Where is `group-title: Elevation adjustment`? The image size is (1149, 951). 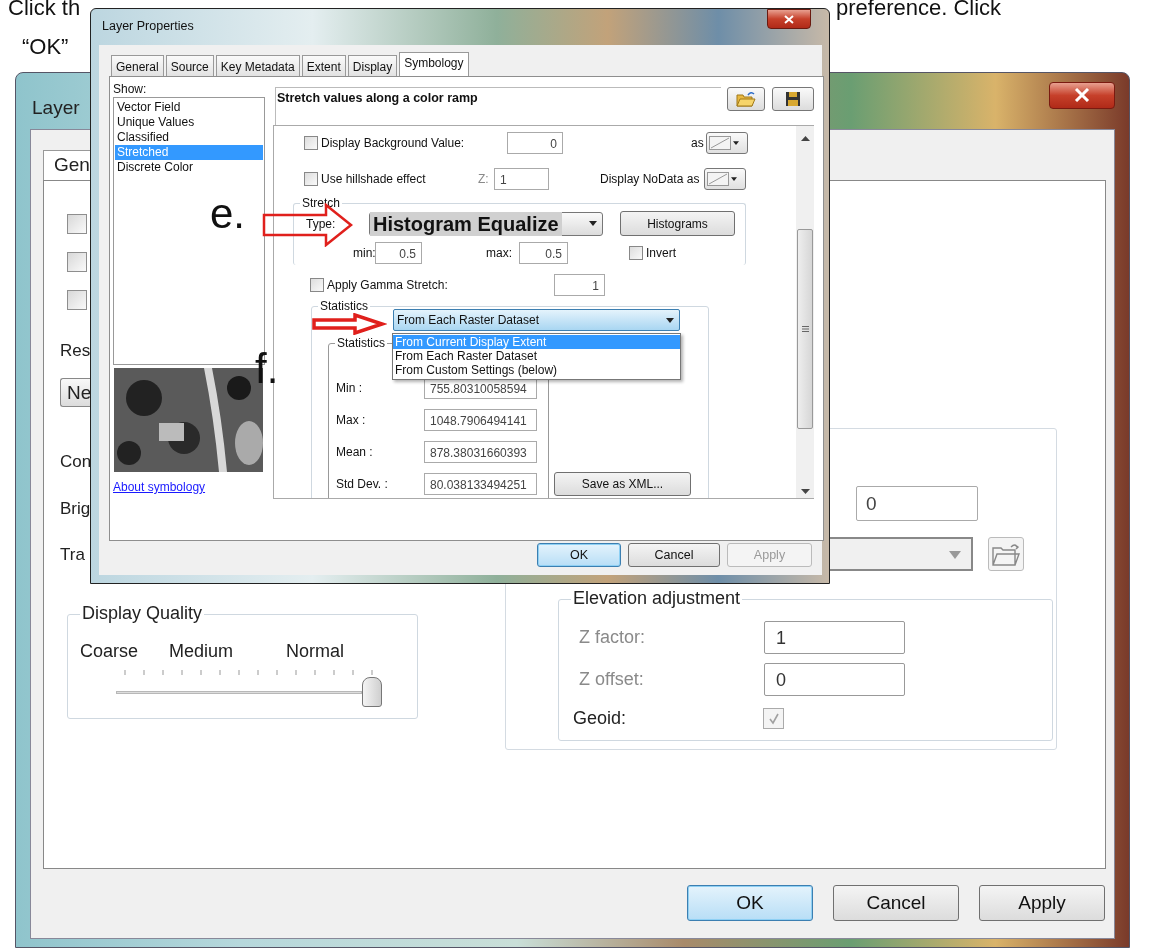
group-title: Elevation adjustment is located at coordinates (657, 598).